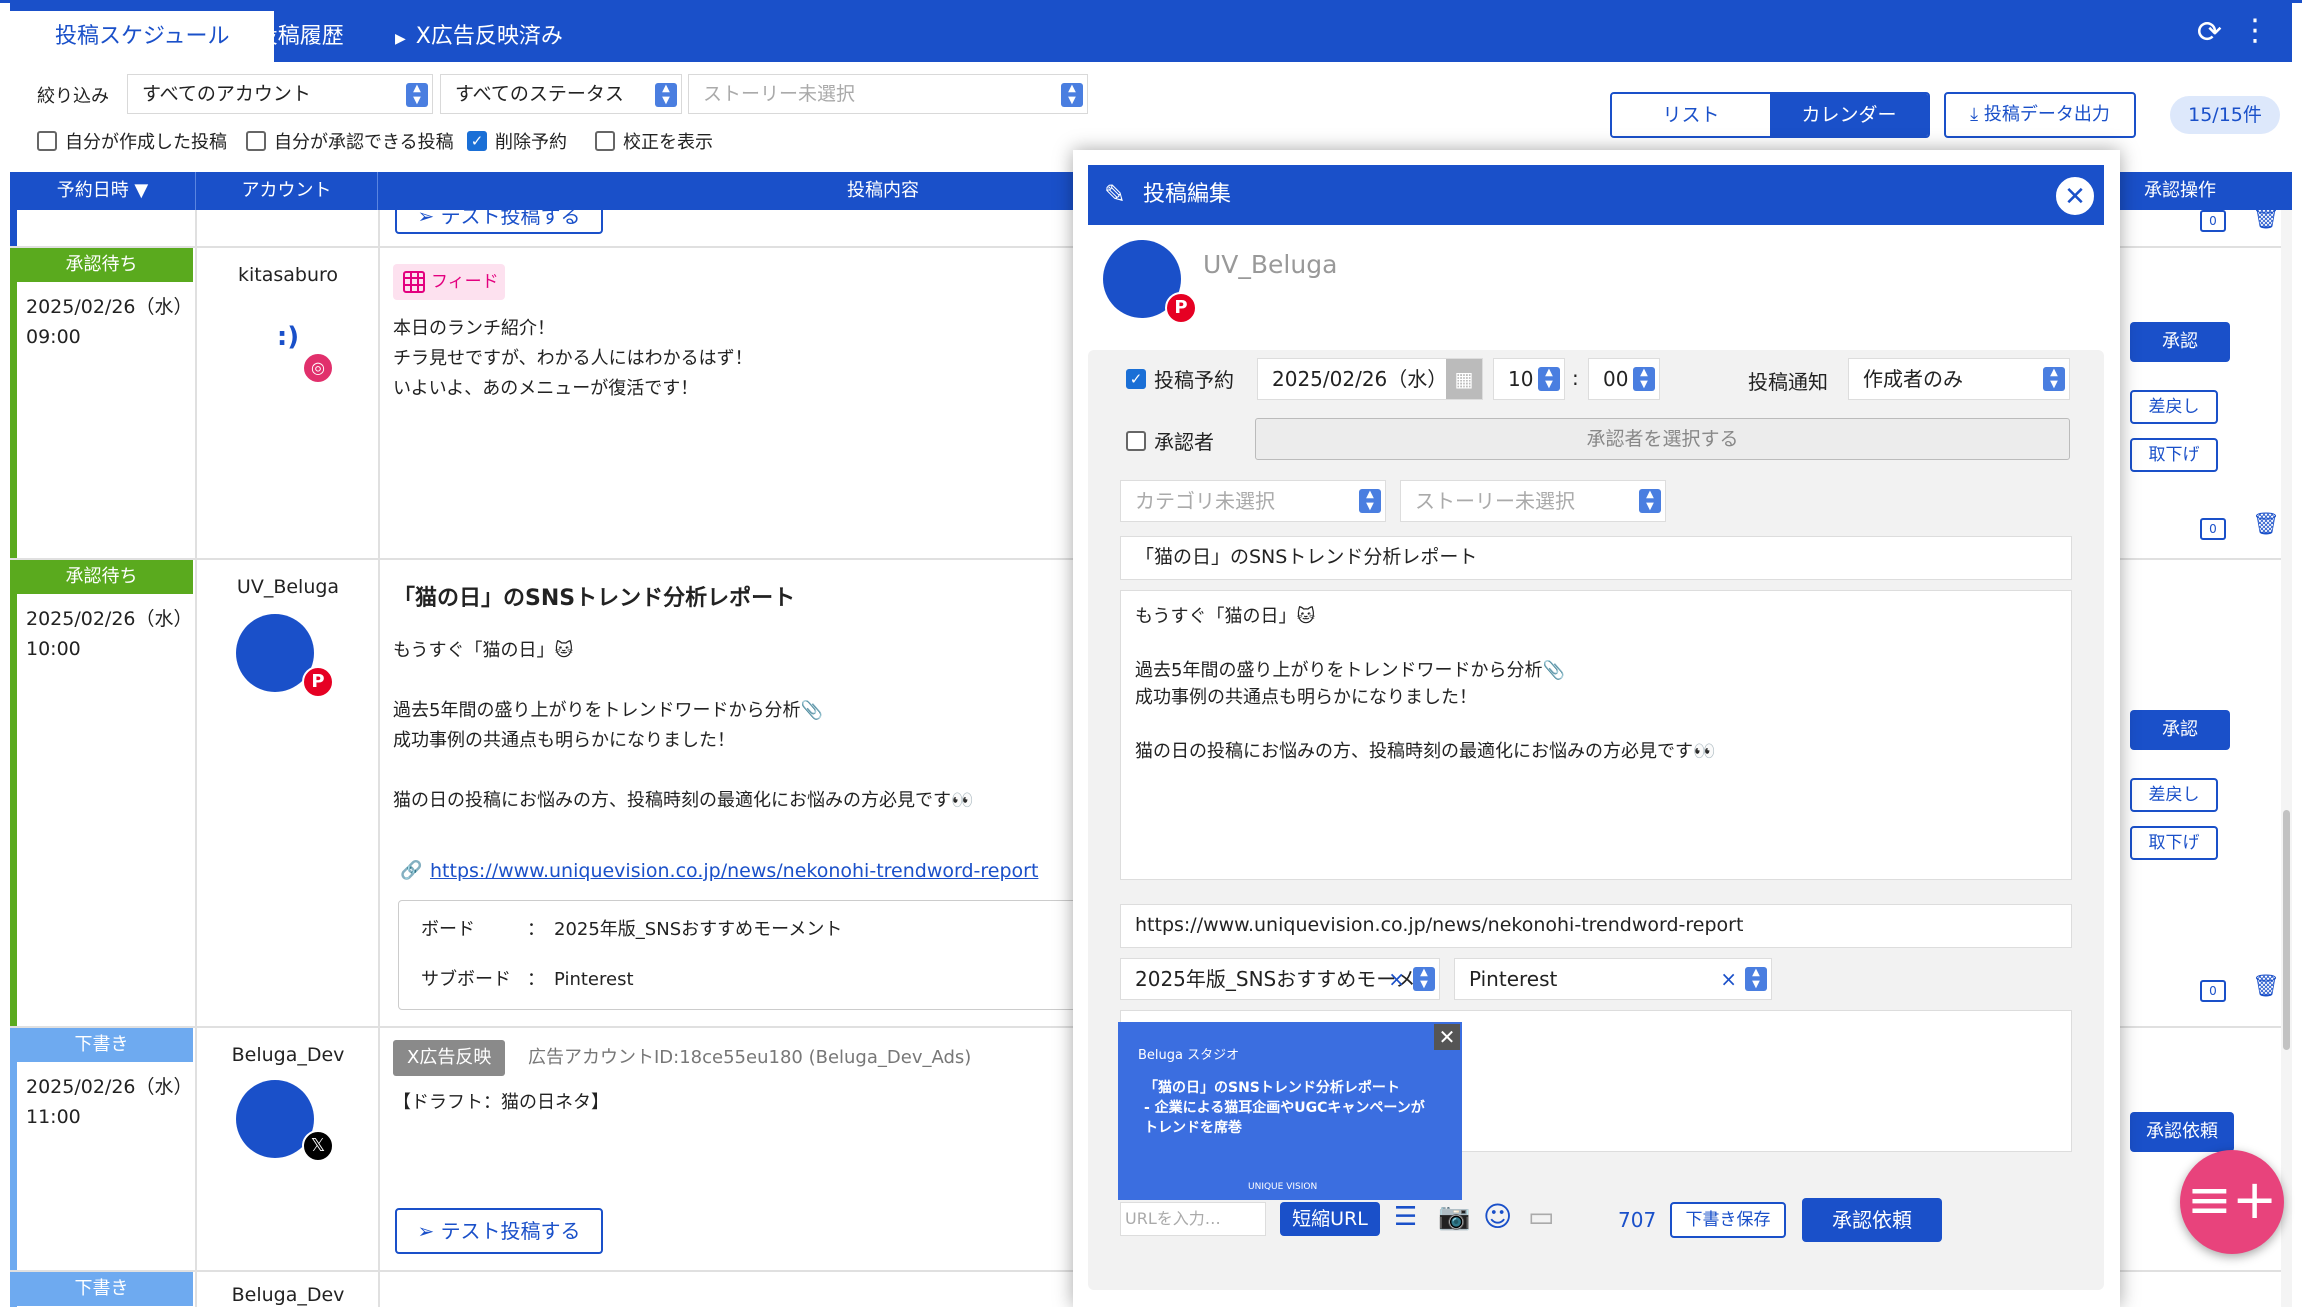 This screenshot has width=2302, height=1307. Describe the element at coordinates (318, 1146) in the screenshot. I see `x-icon: 𝕏` at that location.